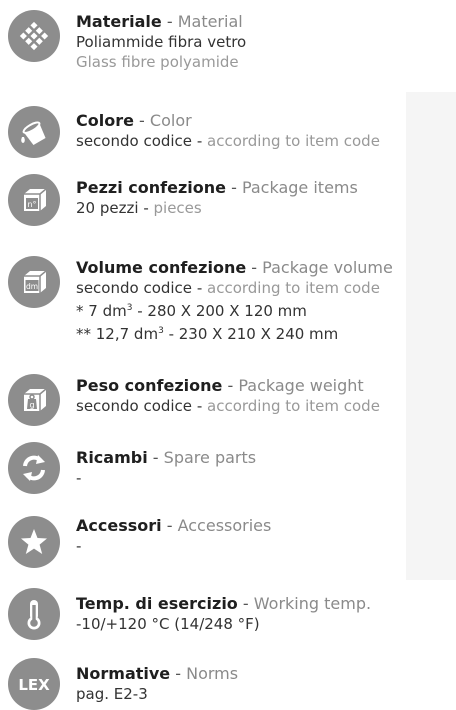  Describe the element at coordinates (161, 42) in the screenshot. I see `spec-value: Poliammide fibra vetro` at that location.